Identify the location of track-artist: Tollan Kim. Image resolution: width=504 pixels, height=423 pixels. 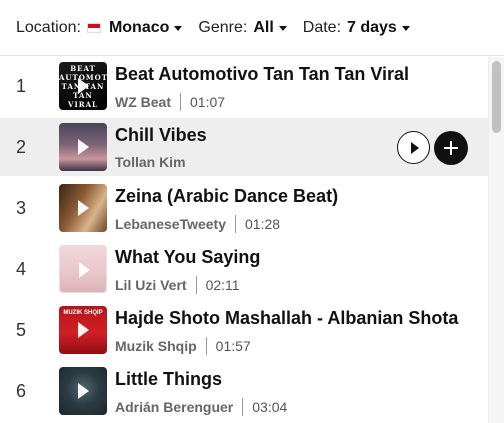
(150, 162).